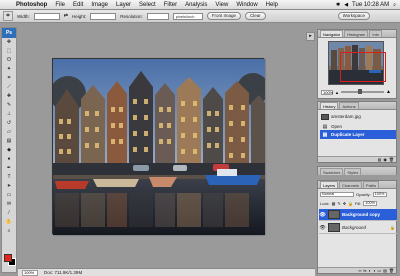  Describe the element at coordinates (334, 214) in the screenshot. I see `layer-thumbnail` at that location.